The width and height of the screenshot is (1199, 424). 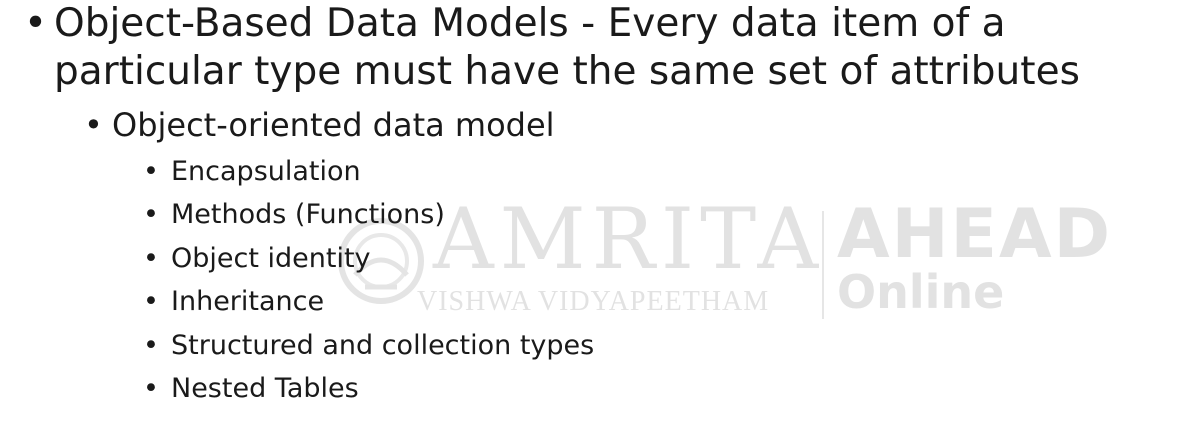 What do you see at coordinates (383, 345) in the screenshot?
I see `list-item: Structured and collection types` at bounding box center [383, 345].